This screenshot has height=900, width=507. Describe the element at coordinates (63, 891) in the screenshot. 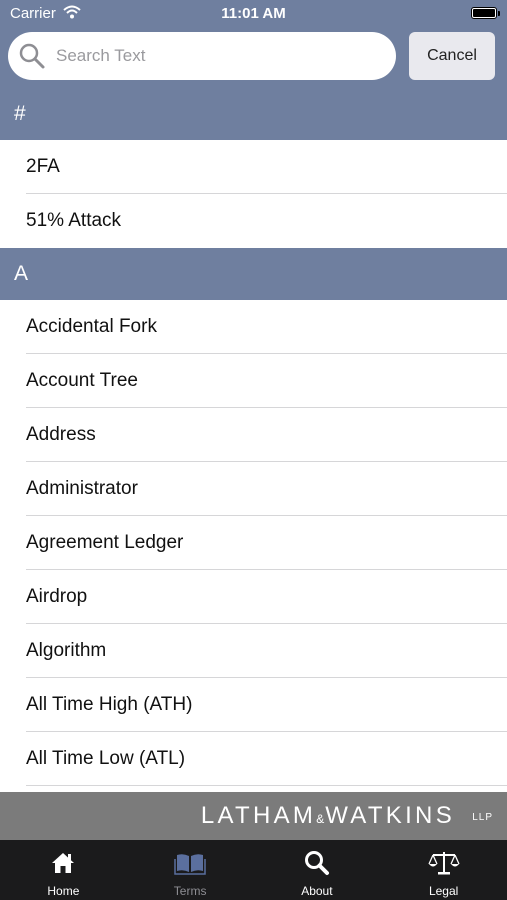

I see `tab-home-label: Home` at that location.